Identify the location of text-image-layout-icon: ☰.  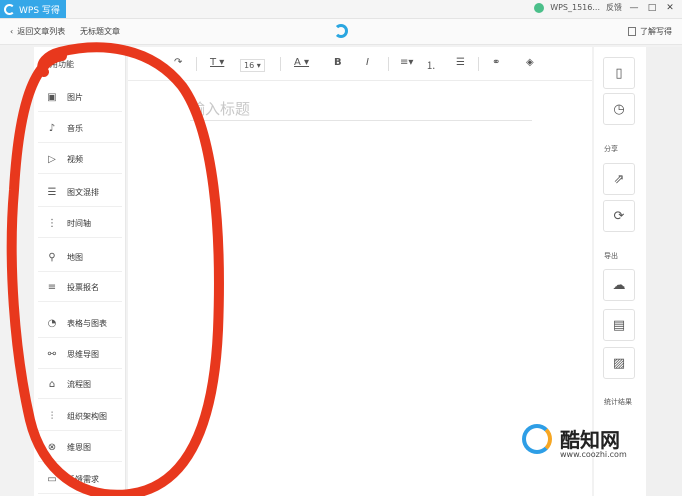
(52, 192).